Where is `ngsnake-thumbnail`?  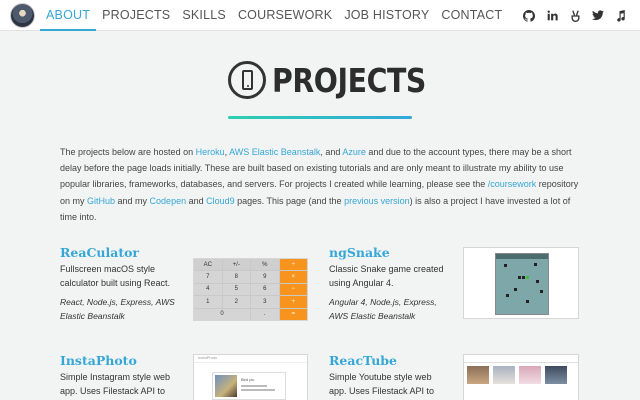
ngsnake-thumbnail is located at coordinates (521, 283).